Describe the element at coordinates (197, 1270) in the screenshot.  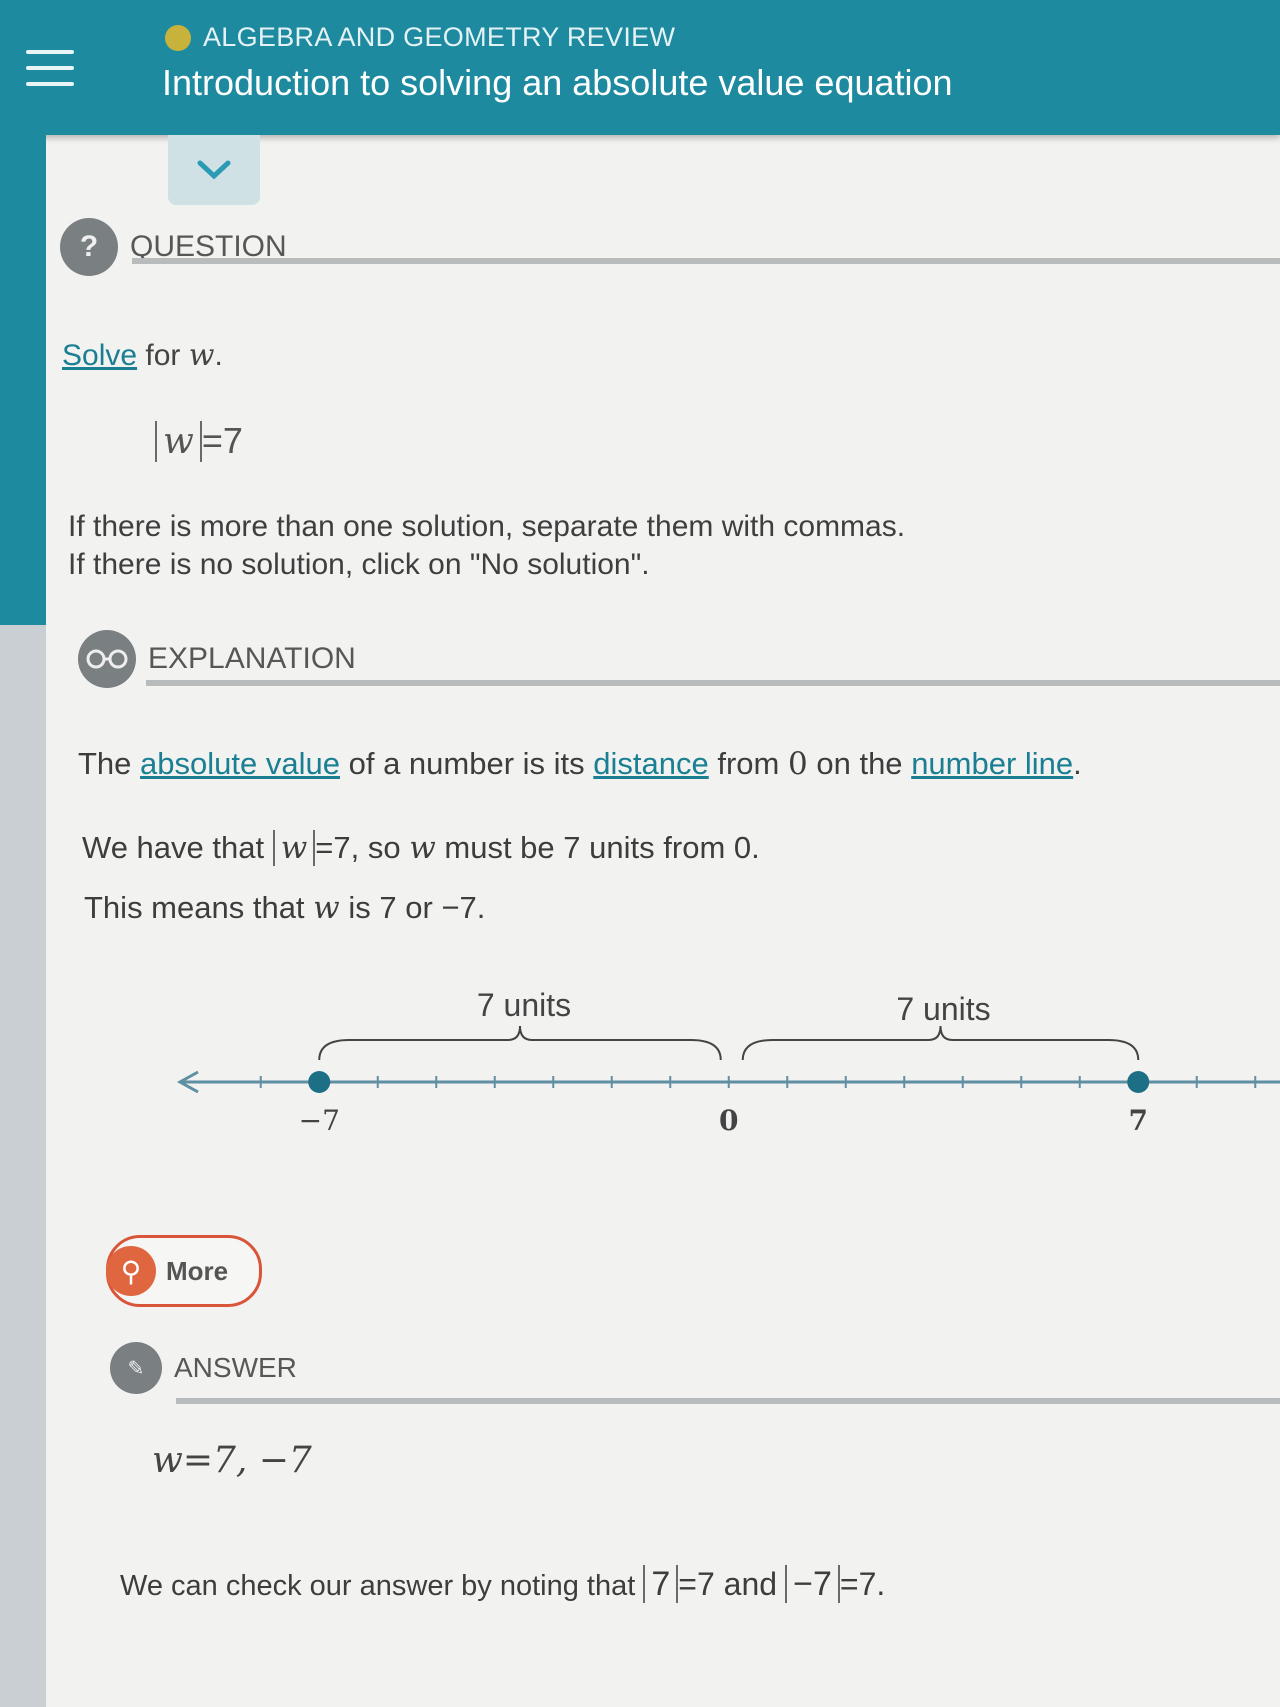
I see `more-label: More` at that location.